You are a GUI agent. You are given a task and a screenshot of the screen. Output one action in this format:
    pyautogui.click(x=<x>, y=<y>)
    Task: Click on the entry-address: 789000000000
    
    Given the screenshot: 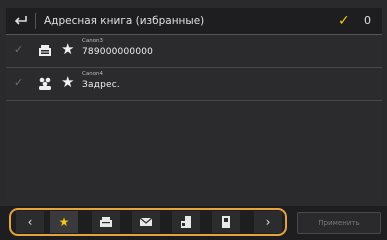 What is the action you would take?
    pyautogui.click(x=118, y=52)
    